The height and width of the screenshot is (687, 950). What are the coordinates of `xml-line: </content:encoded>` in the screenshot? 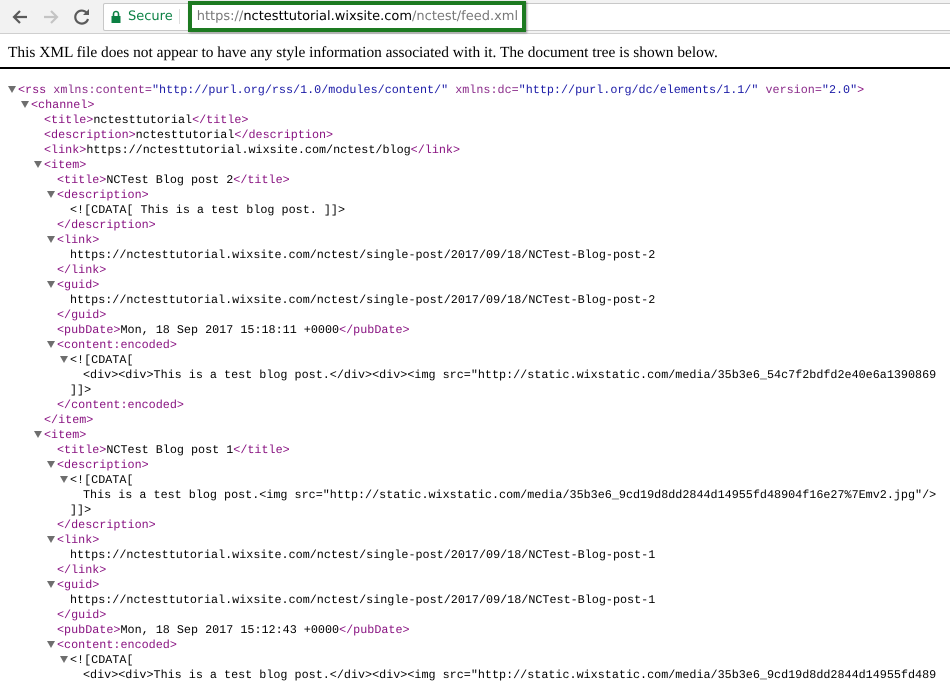 It's located at (120, 405).